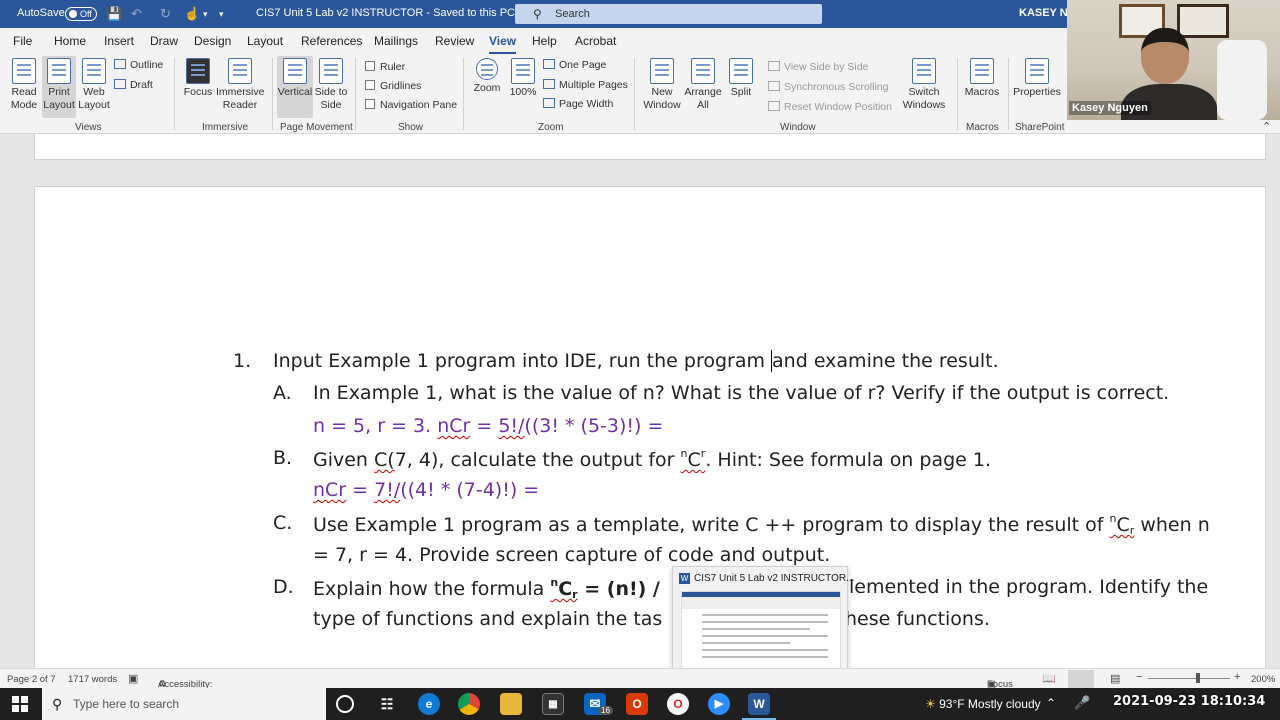 The image size is (1280, 720). Describe the element at coordinates (637, 704) in the screenshot. I see `office-icon: O` at that location.